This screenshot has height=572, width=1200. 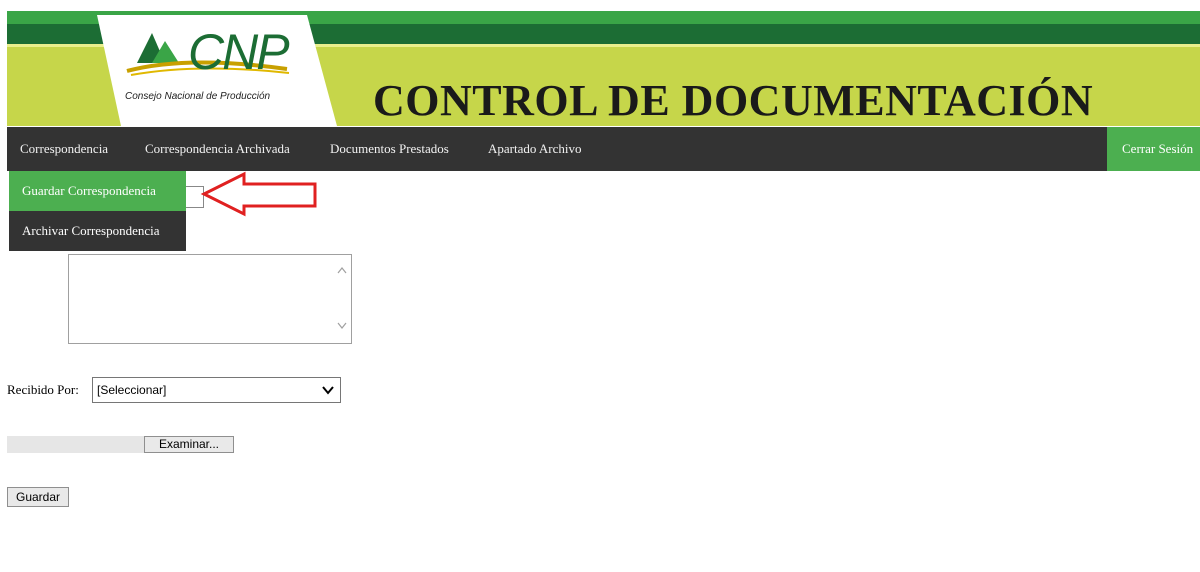 What do you see at coordinates (389, 149) in the screenshot?
I see `nav-item-documentos-prestados: Documentos Prestados` at bounding box center [389, 149].